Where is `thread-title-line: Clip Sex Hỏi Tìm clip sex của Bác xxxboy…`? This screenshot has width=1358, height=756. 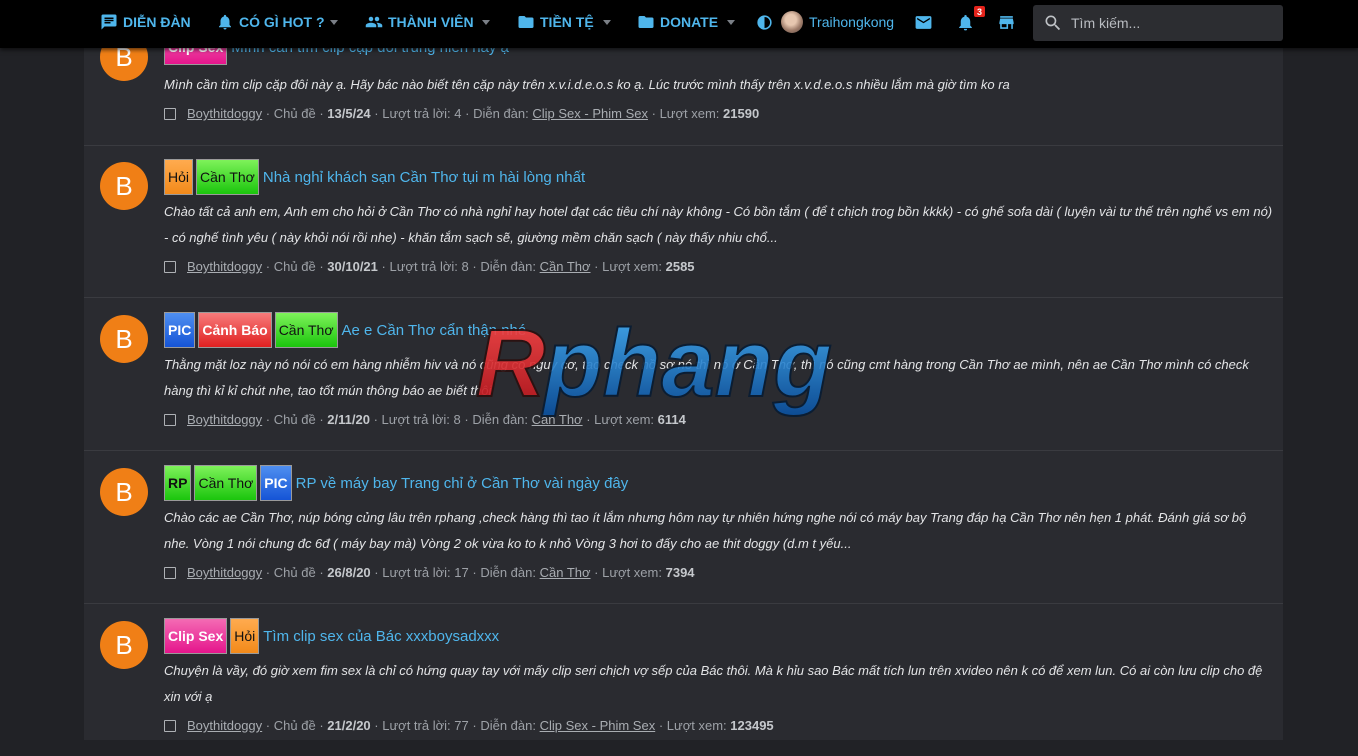 thread-title-line: Clip Sex Hỏi Tìm clip sex của Bác xxxboy… is located at coordinates (331, 636).